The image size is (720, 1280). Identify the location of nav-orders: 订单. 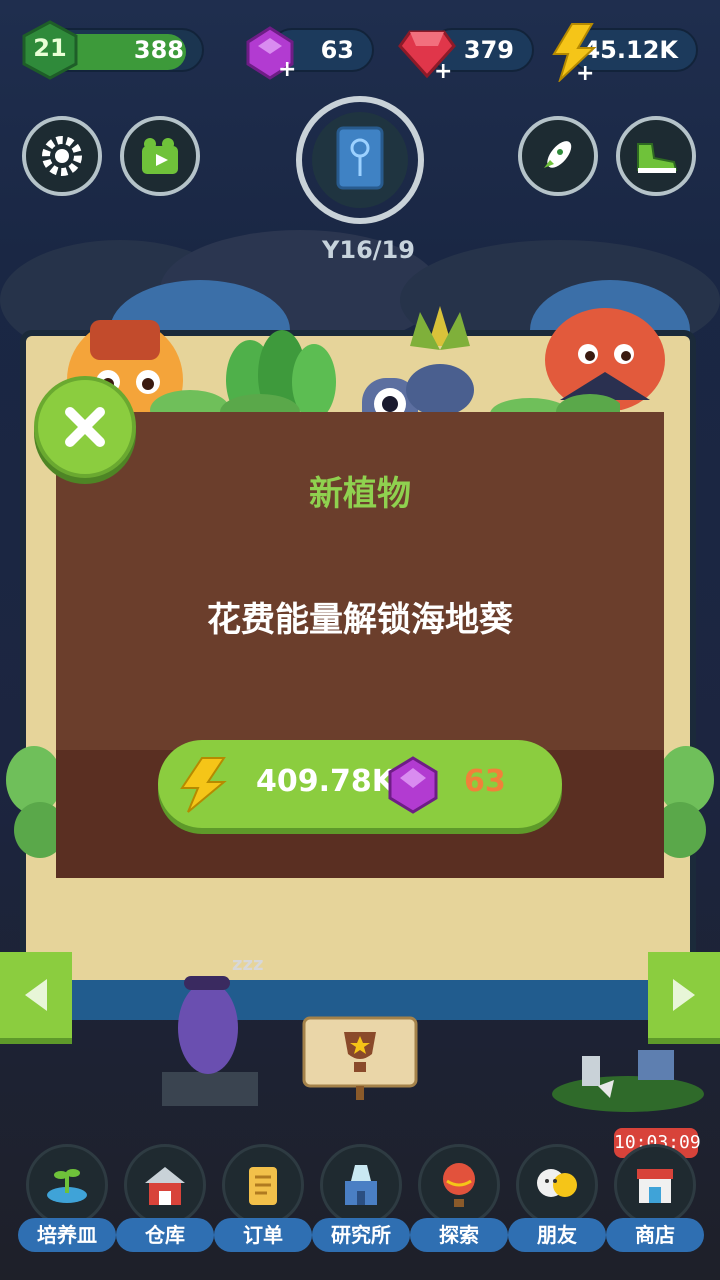
(263, 1199).